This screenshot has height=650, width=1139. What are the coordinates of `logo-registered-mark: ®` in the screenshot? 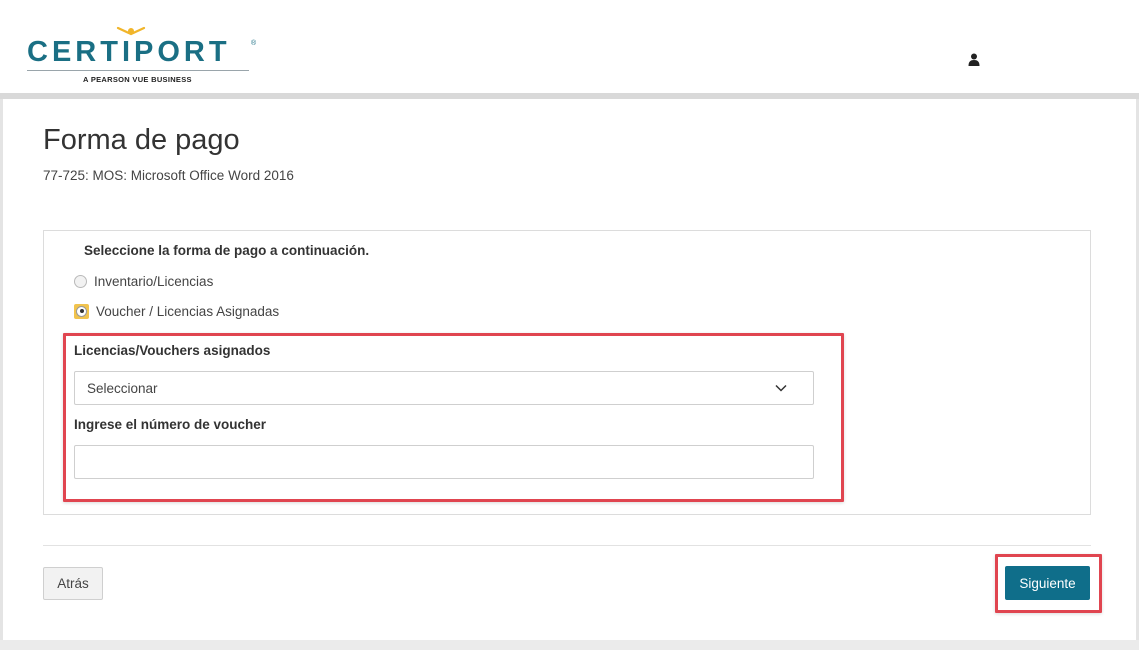 It's located at (254, 43).